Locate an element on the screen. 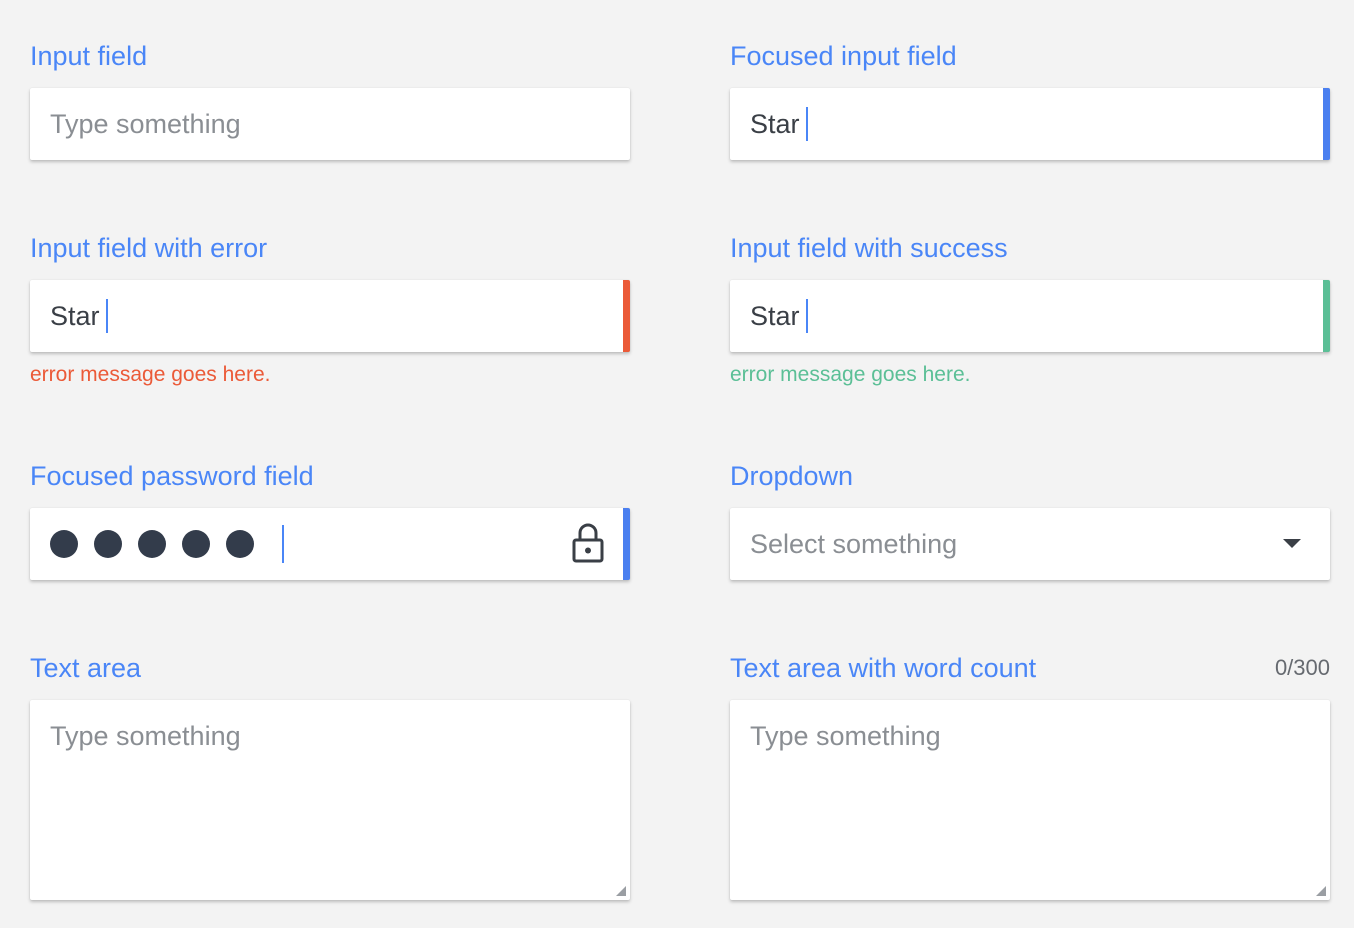 The width and height of the screenshot is (1354, 928). success-field-value-wrap: Star is located at coordinates (779, 316).